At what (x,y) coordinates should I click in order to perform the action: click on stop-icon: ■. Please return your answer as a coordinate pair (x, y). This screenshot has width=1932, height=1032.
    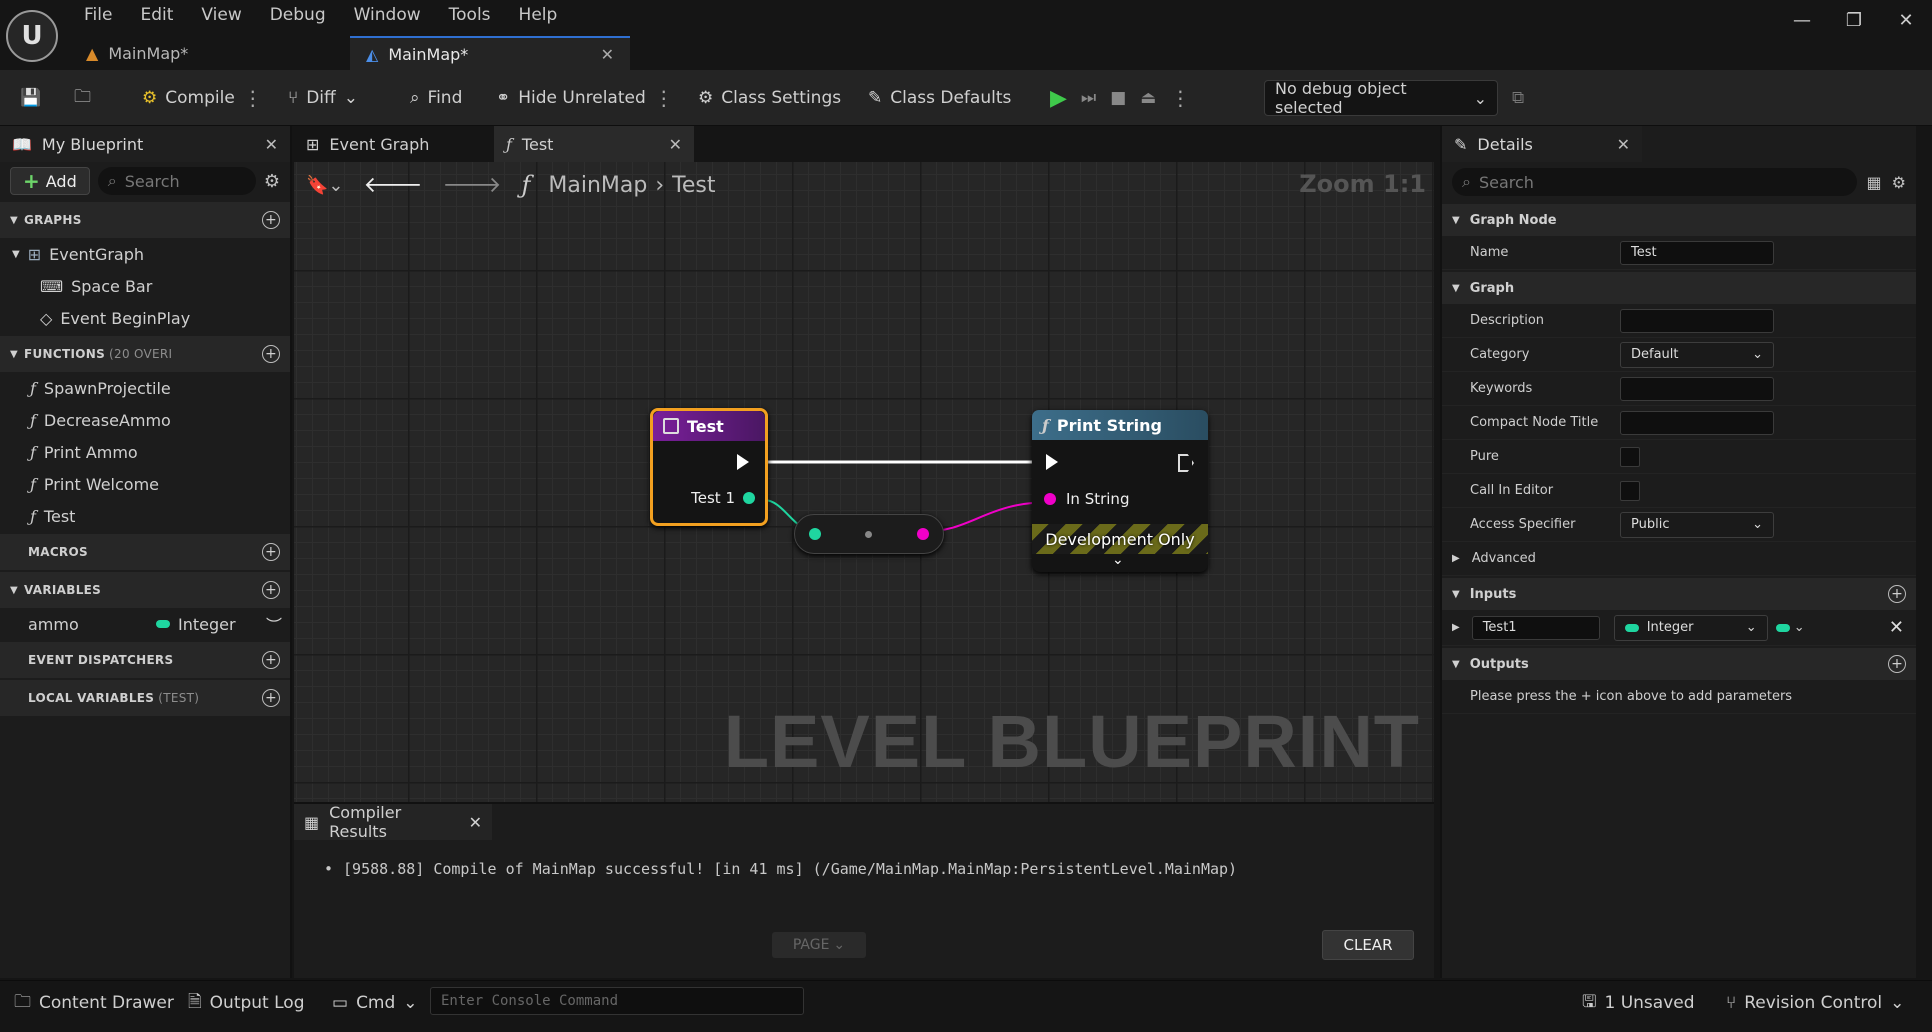
    Looking at the image, I should click on (1118, 98).